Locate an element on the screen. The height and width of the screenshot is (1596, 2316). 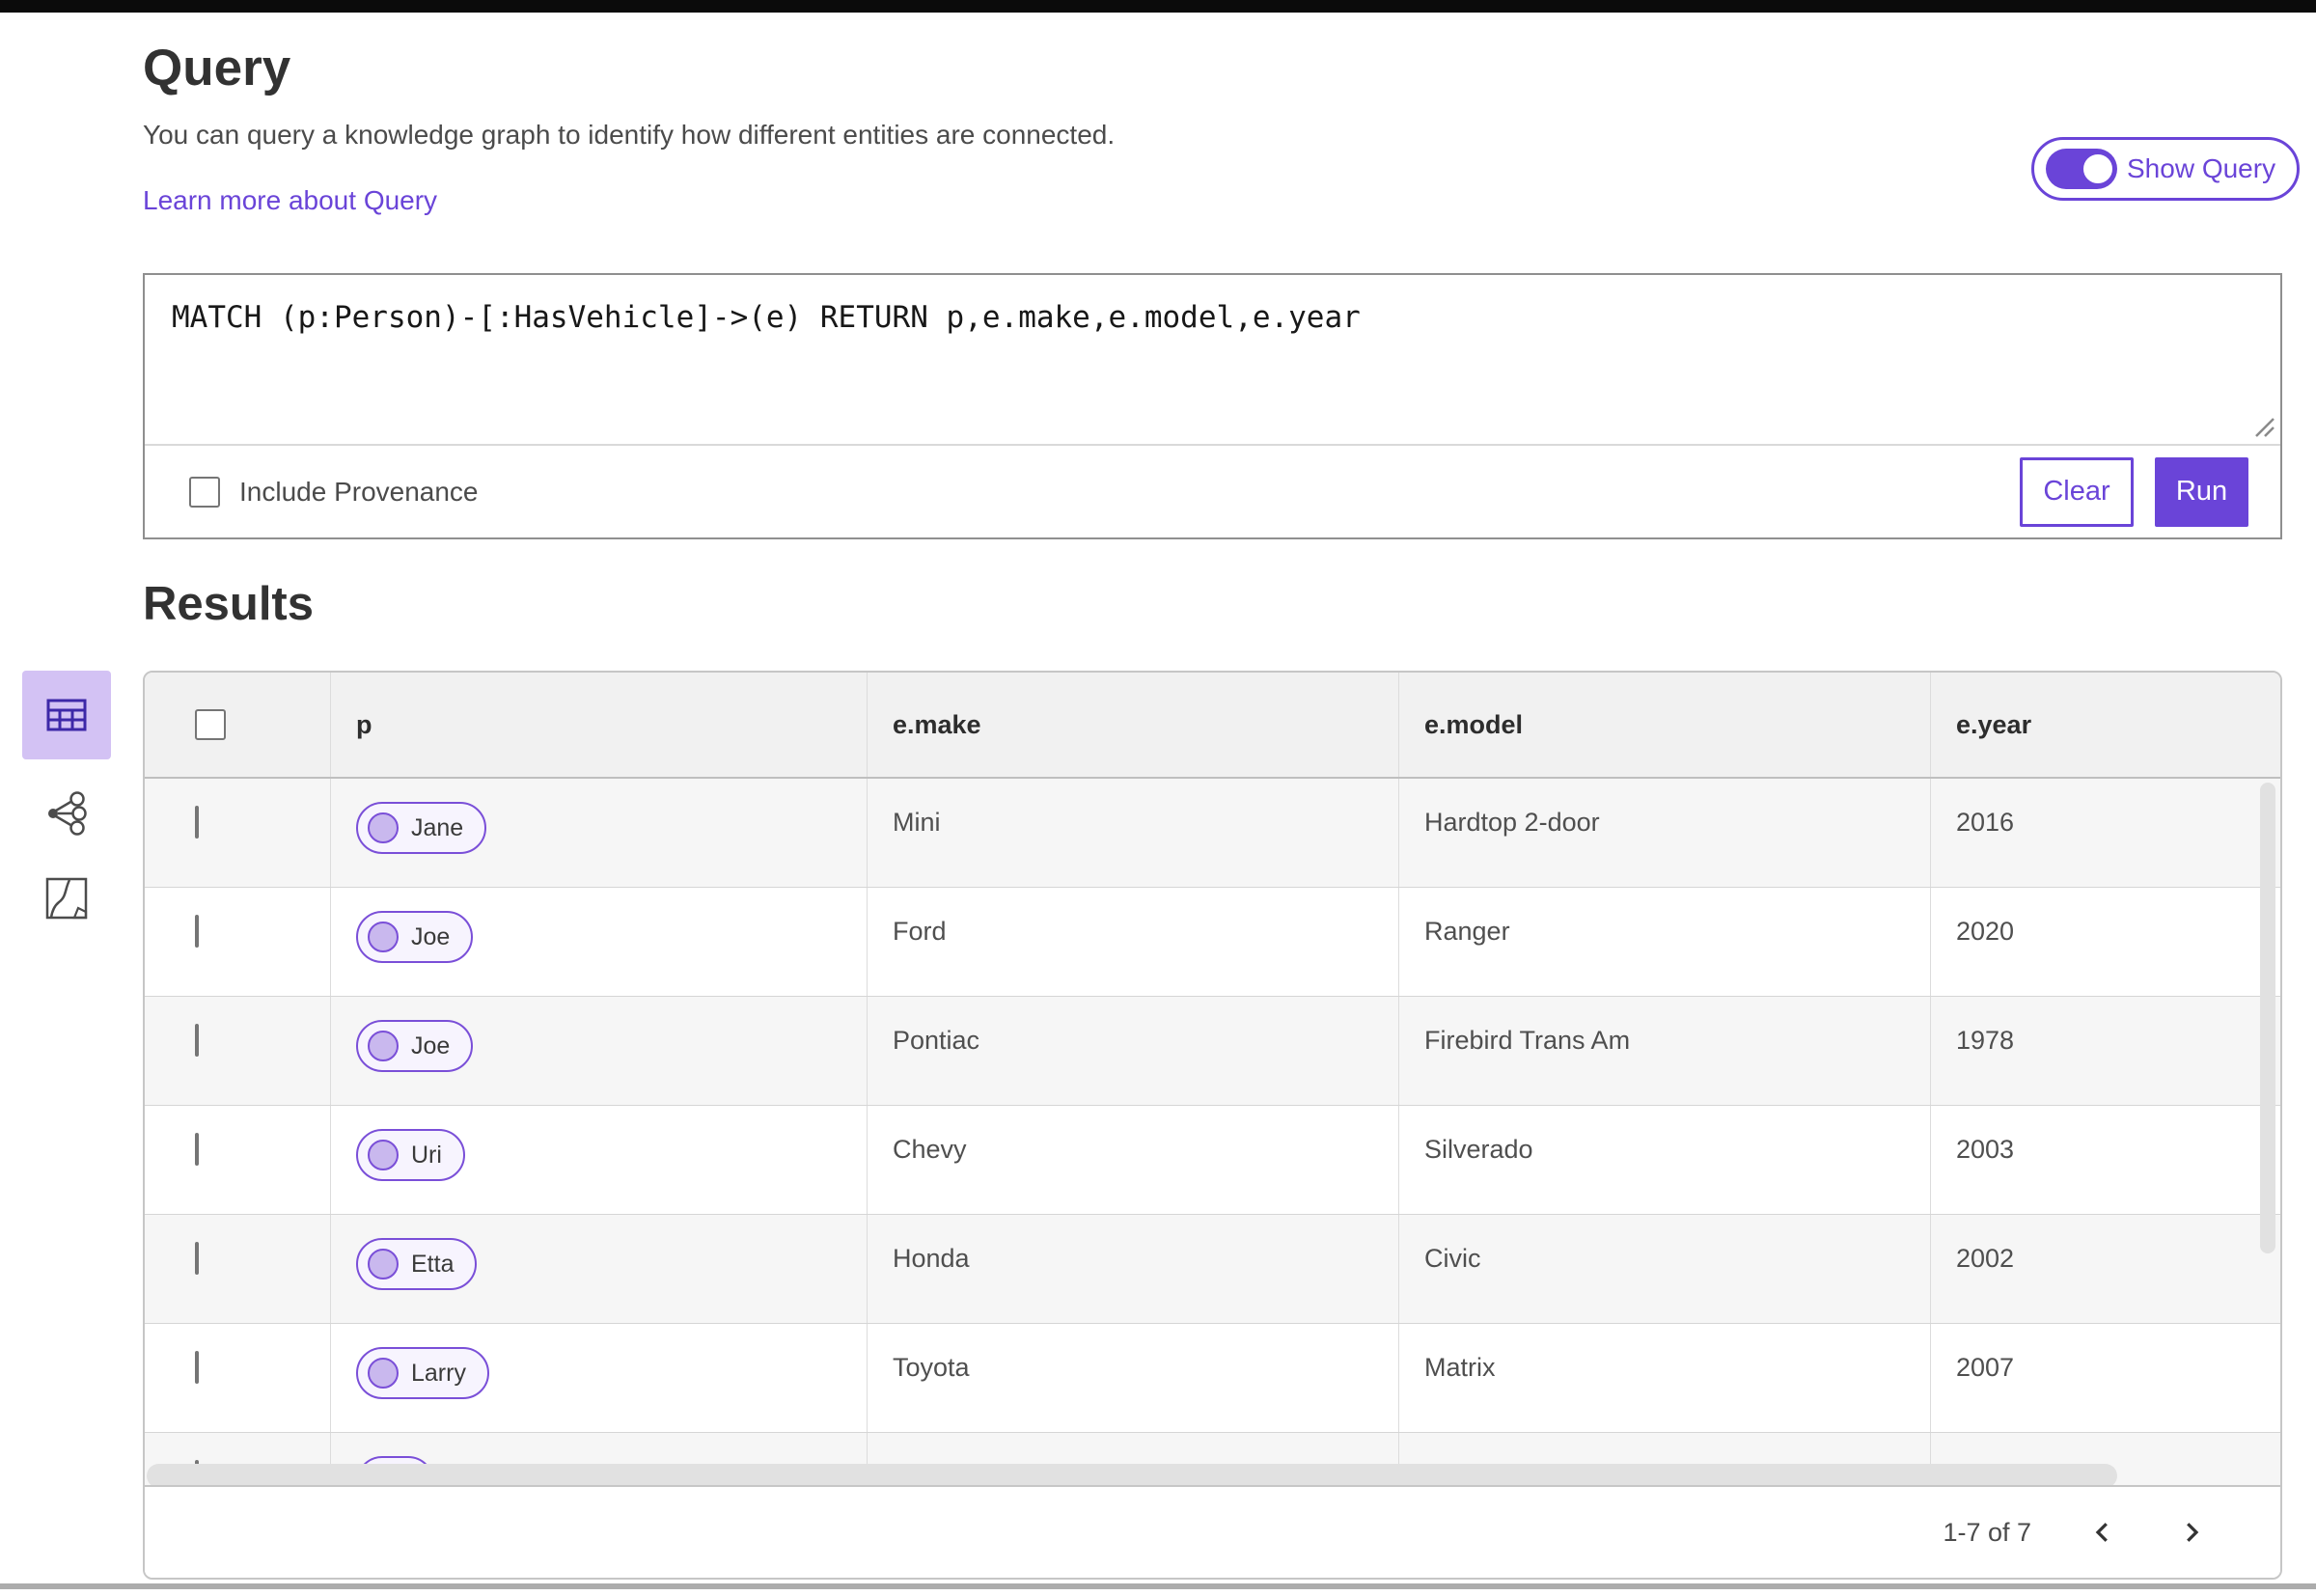
run-button: Run is located at coordinates (2201, 492).